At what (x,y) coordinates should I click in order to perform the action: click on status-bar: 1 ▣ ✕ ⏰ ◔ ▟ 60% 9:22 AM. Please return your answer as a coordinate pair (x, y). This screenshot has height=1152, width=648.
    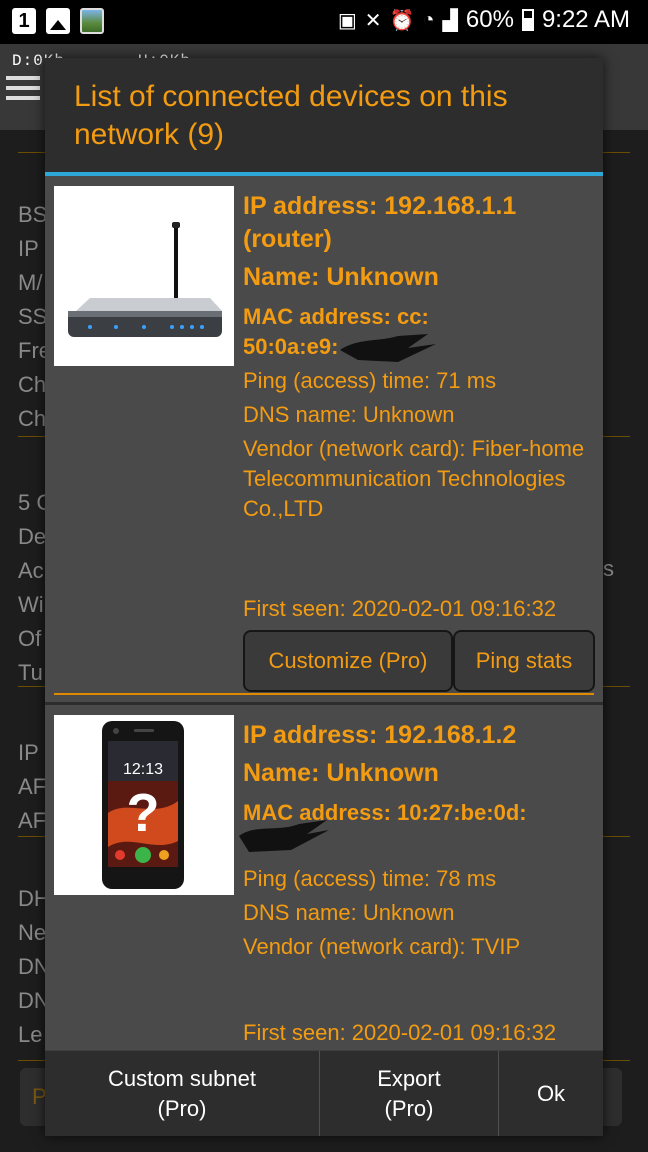
    Looking at the image, I should click on (324, 22).